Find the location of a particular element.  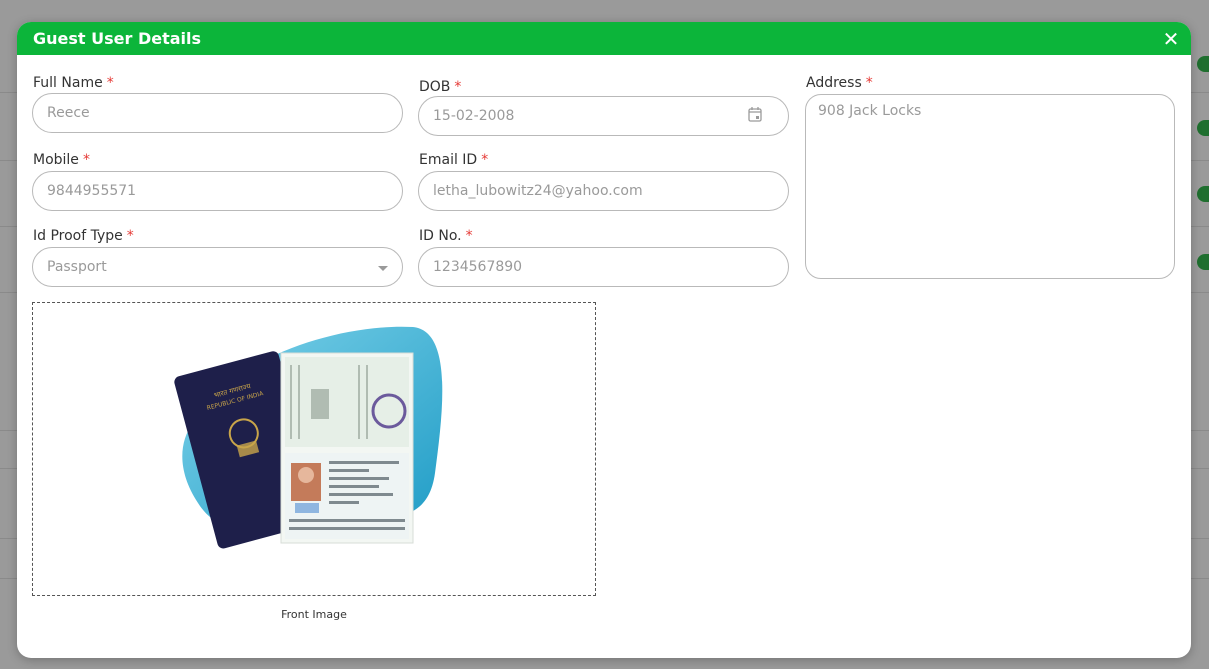

email-input: letha_lubowitz24@yahoo.com is located at coordinates (603, 191).